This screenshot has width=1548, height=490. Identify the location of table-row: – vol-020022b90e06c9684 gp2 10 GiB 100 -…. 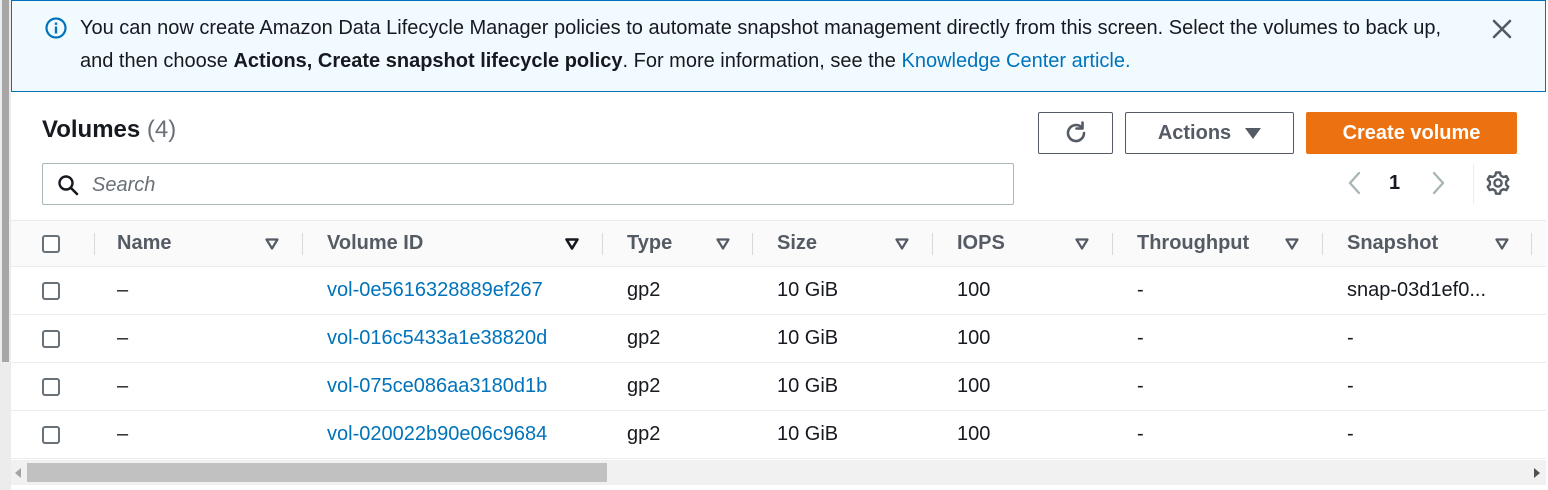
(778, 435).